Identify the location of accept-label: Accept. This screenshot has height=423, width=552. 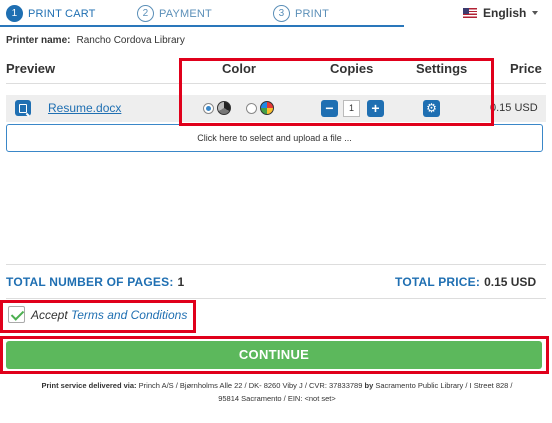
(49, 314).